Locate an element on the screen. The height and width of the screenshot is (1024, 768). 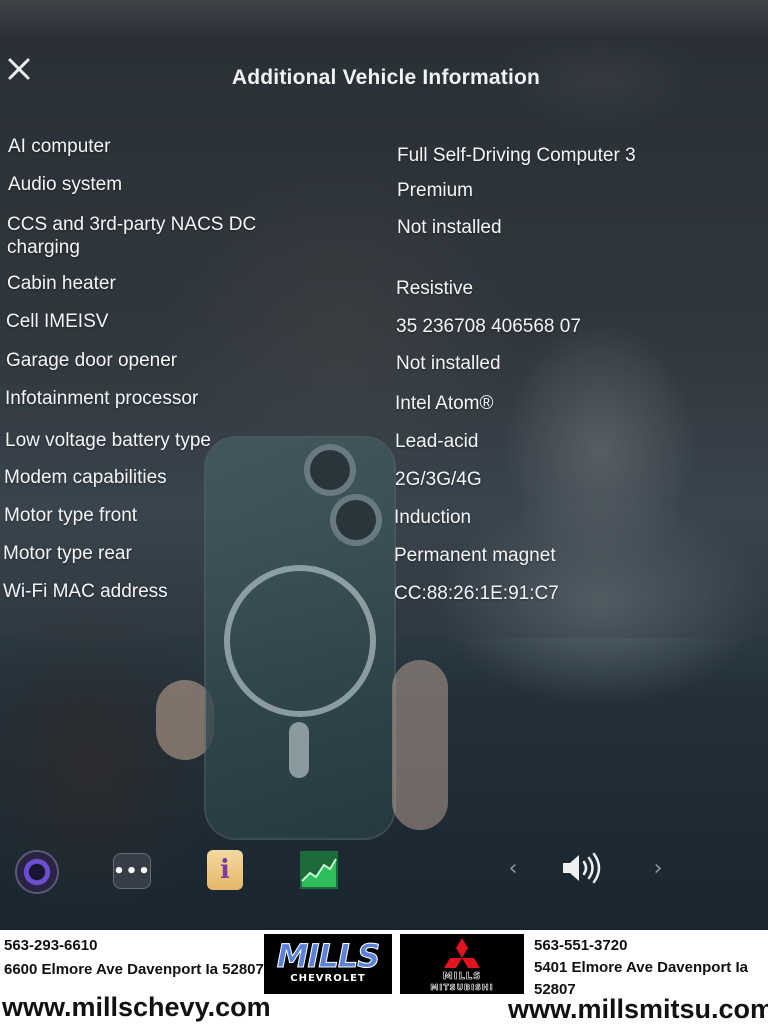
info-label-motor-rear: Motor type rear is located at coordinates (67, 553).